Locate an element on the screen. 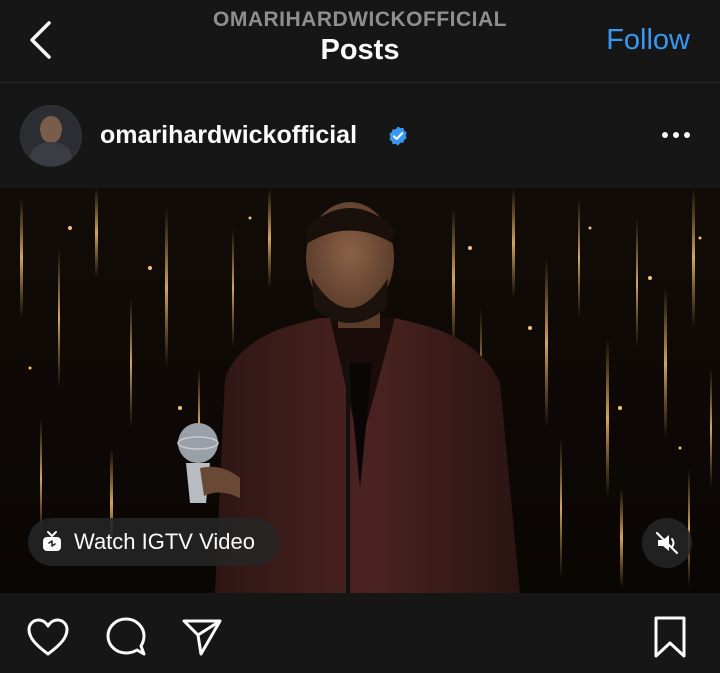 The width and height of the screenshot is (720, 673). more-options-button is located at coordinates (676, 135).